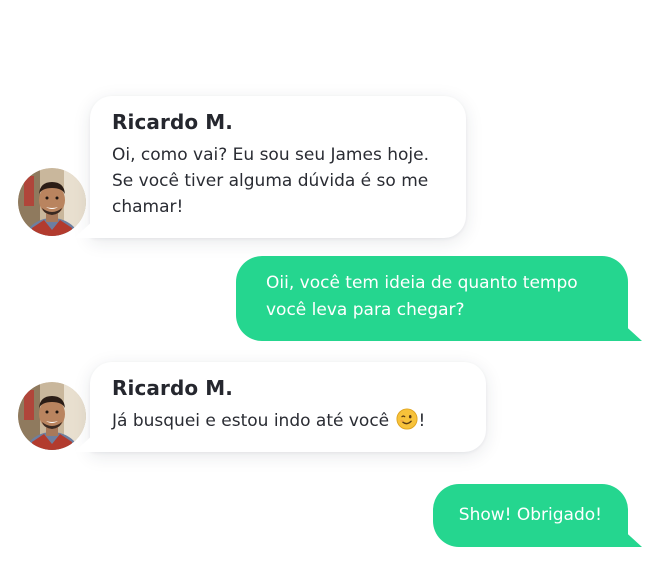  Describe the element at coordinates (251, 421) in the screenshot. I see `message-text-part: Já busquei e estou indo até você` at that location.